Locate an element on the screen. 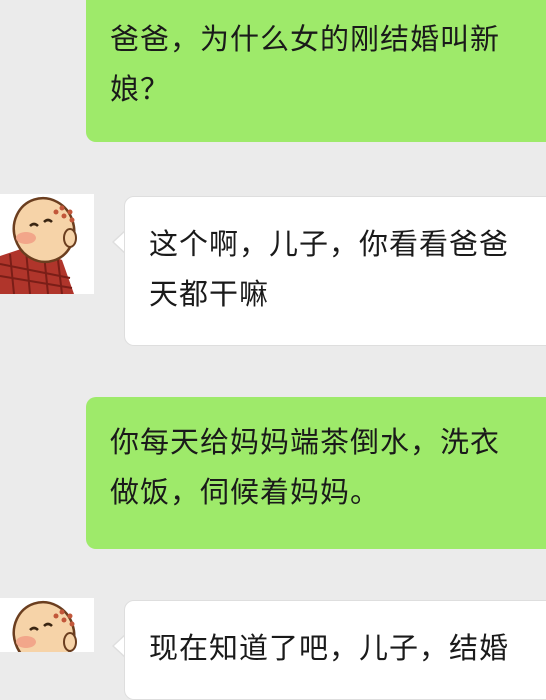 This screenshot has width=546, height=700. message-text: 这个啊，儿子，你看看爸爸 is located at coordinates (329, 244).